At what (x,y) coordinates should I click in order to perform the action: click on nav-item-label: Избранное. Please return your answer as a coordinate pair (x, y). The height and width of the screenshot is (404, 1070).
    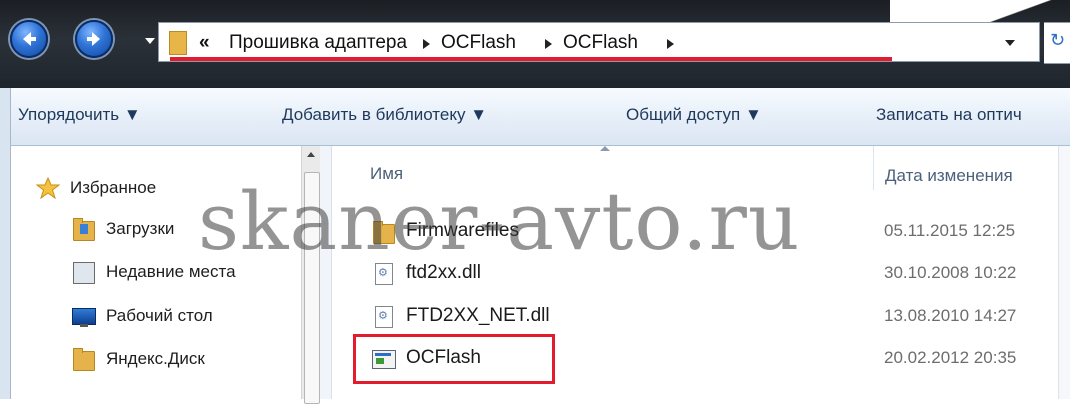
    Looking at the image, I should click on (113, 187).